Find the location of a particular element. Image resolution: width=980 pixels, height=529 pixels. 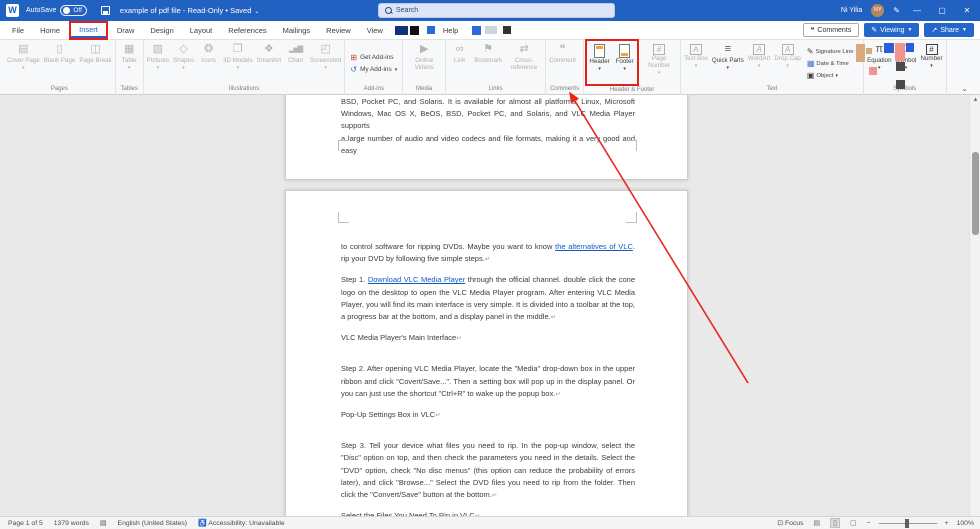

pen-icon: ✎ is located at coordinates (896, 10).